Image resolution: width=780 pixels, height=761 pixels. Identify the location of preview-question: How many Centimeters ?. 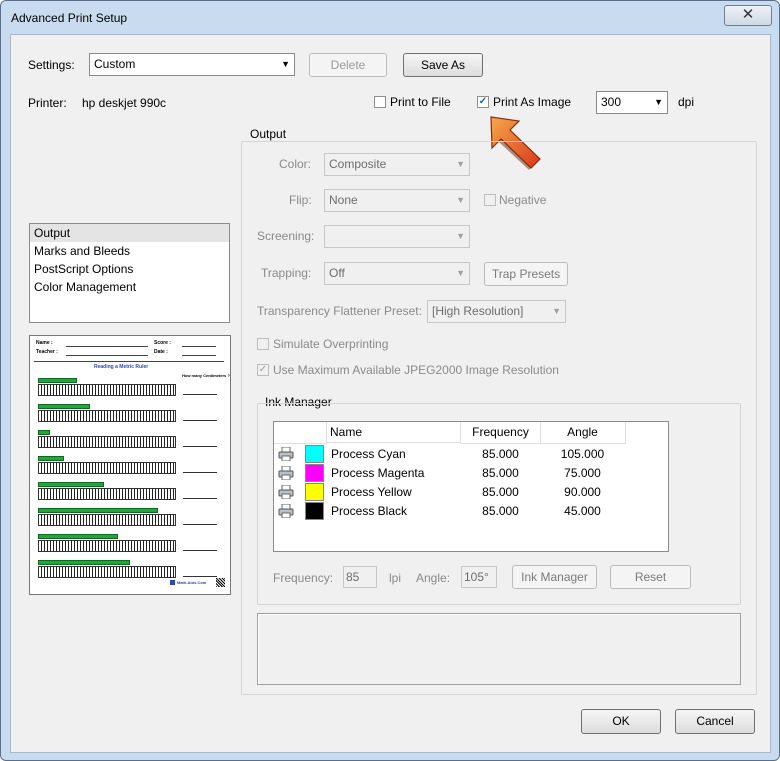
(206, 375).